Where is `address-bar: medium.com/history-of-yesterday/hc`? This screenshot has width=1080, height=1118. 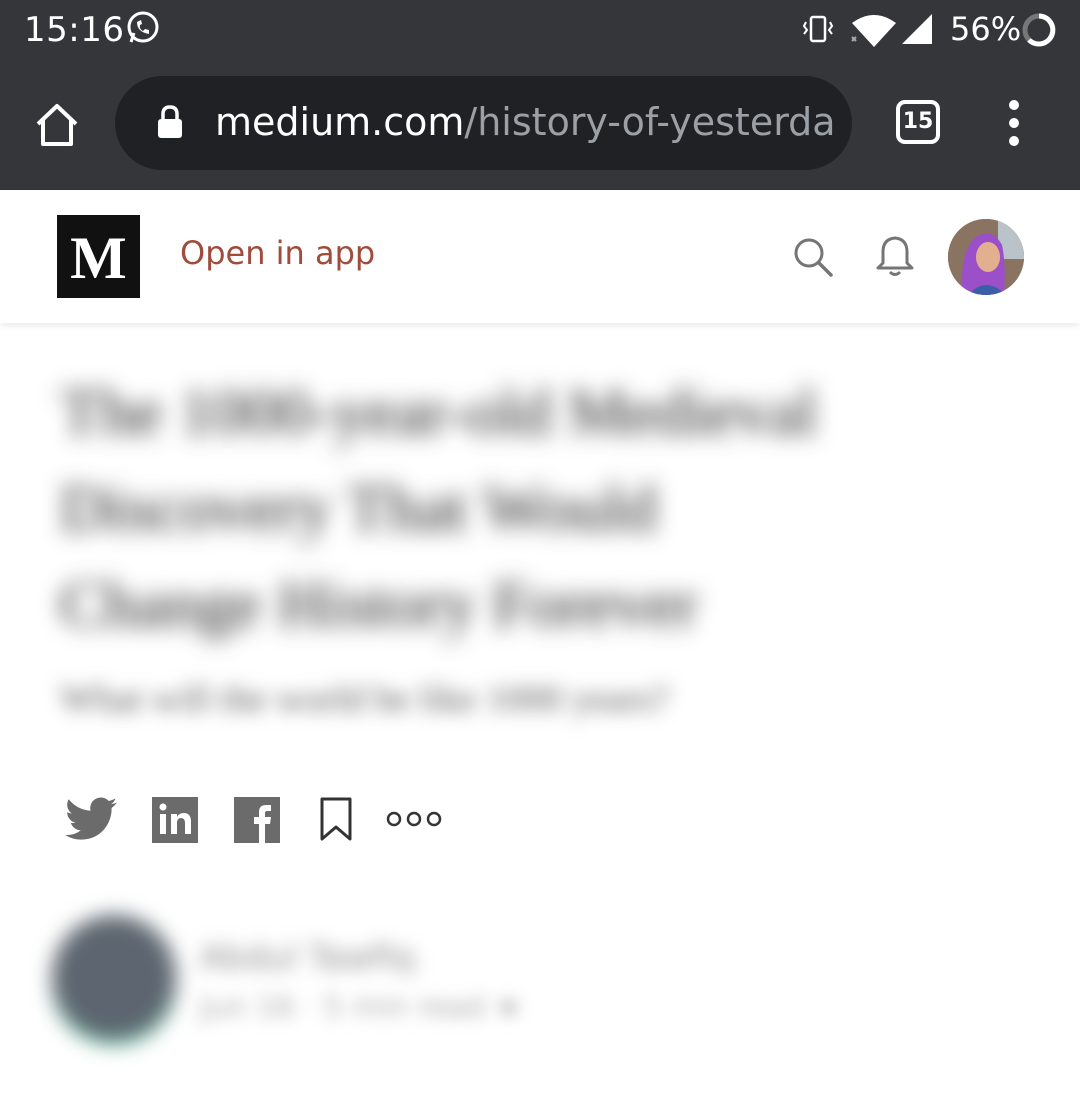
address-bar: medium.com/history-of-yesterday/hc is located at coordinates (483, 123).